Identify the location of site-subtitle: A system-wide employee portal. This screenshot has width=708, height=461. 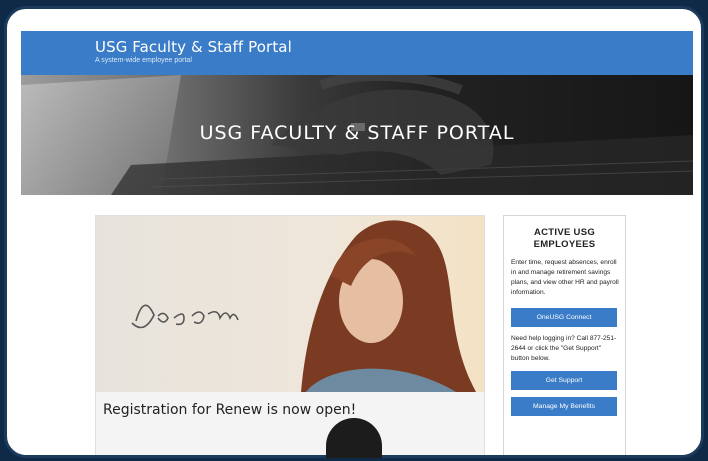
(143, 60).